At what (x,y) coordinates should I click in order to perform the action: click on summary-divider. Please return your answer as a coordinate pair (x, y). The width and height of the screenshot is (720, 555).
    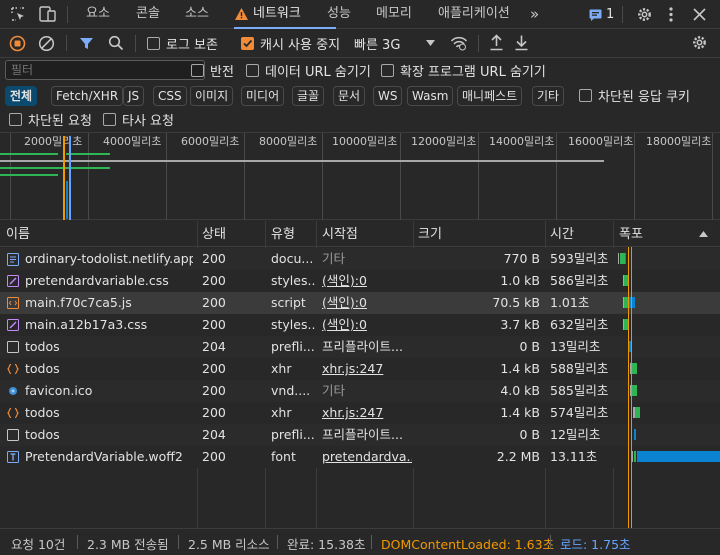
    Looking at the image, I should click on (371, 542).